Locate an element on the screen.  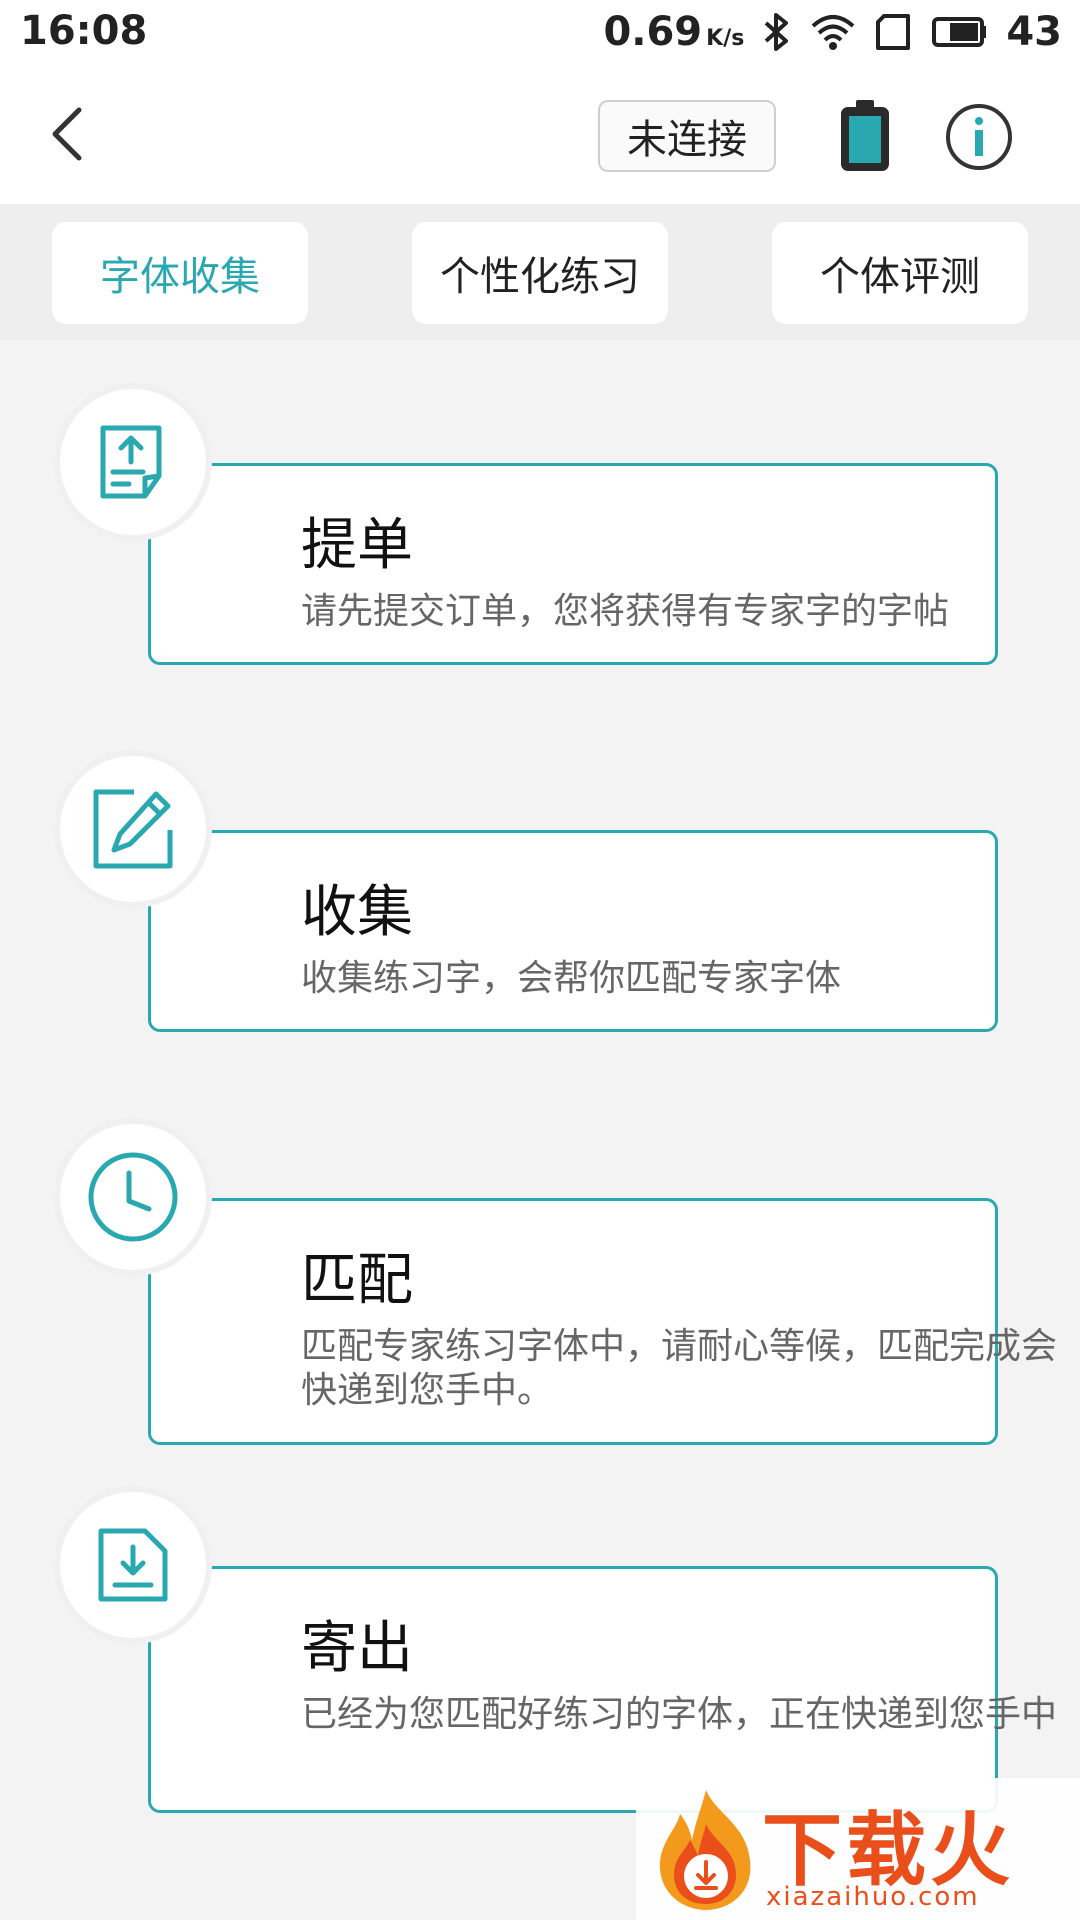
status-icons: 0.69 K/s 43 is located at coordinates (832, 32).